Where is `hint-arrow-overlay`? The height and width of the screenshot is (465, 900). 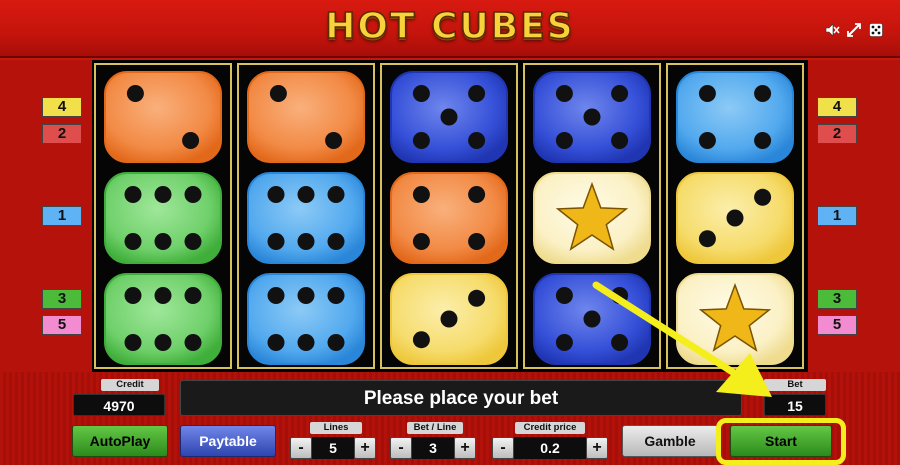
hint-arrow-overlay is located at coordinates (682, 339).